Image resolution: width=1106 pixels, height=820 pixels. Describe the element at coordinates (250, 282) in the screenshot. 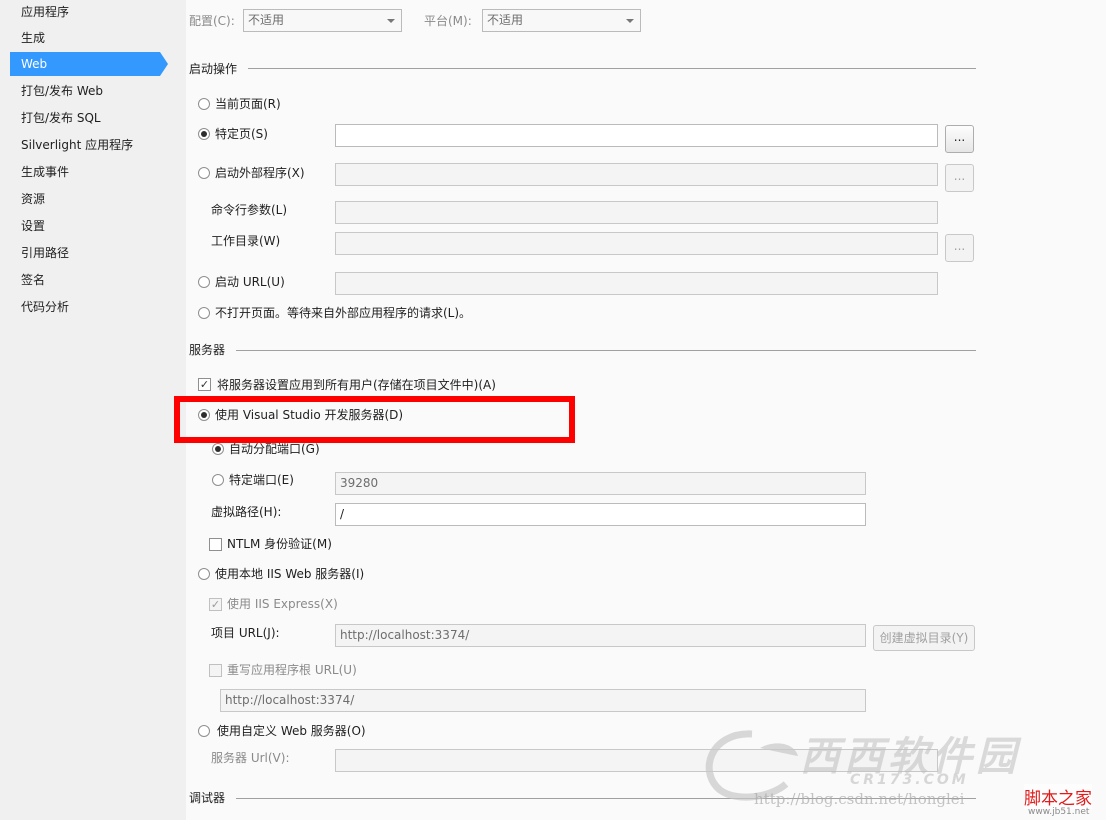

I see `start-url-label: 启动 URL(U)` at that location.